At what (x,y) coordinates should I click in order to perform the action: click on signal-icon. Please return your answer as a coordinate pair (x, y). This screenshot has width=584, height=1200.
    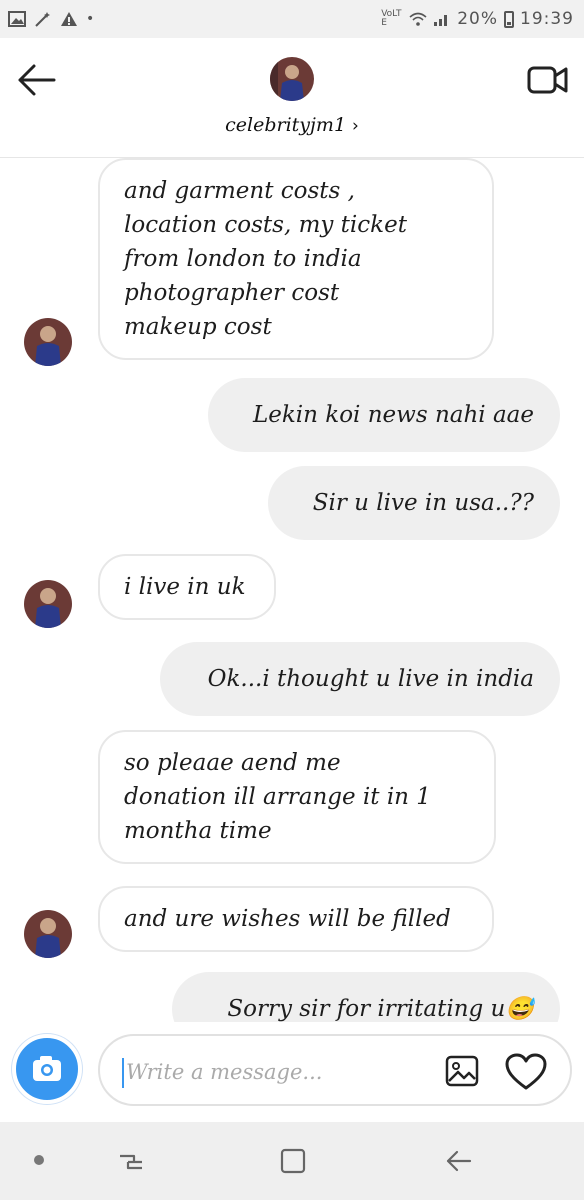
    Looking at the image, I should click on (441, 20).